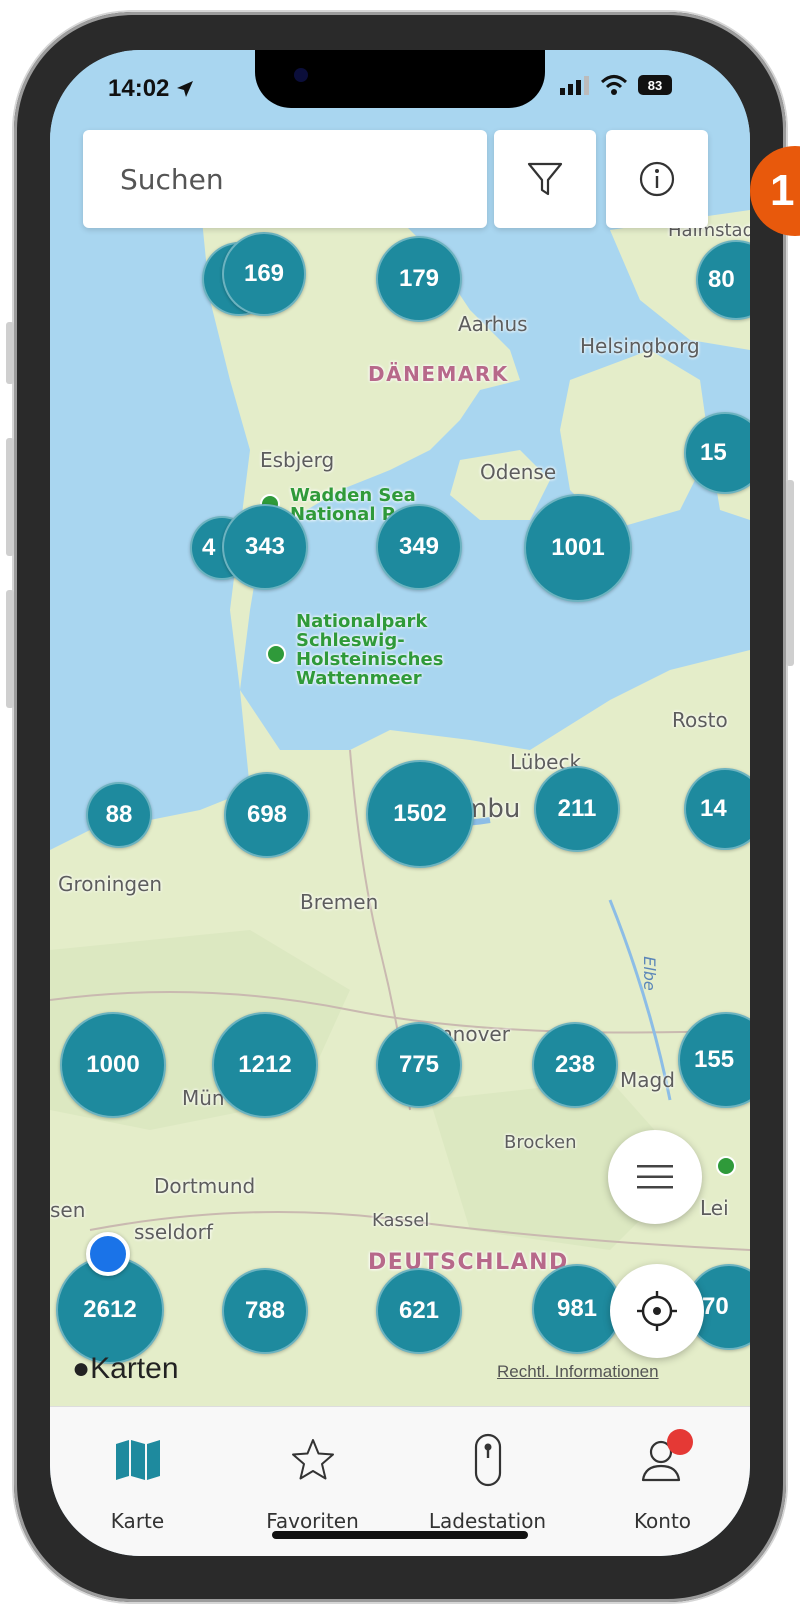 This screenshot has width=800, height=1607. I want to click on cluster-marker: 349, so click(419, 547).